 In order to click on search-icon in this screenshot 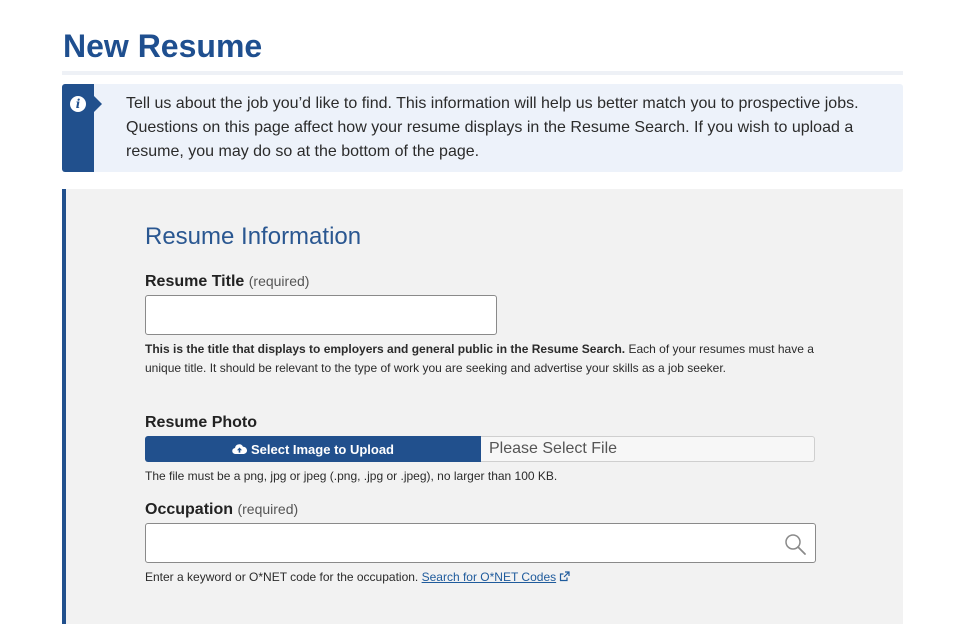, I will do `click(795, 544)`.